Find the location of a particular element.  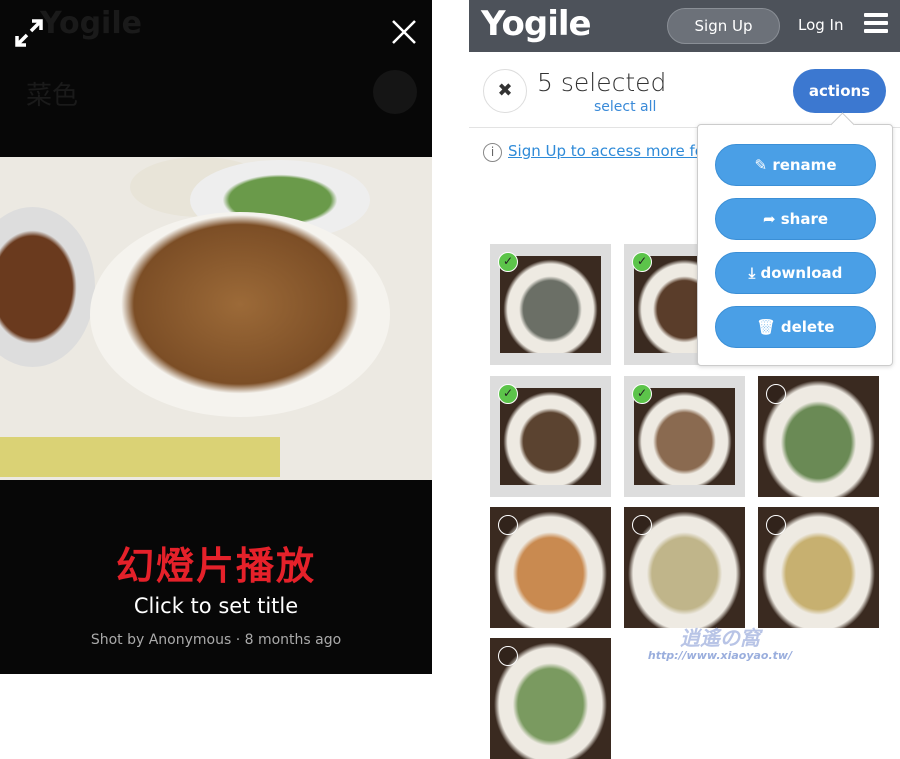

clear-selection-button: ✖ is located at coordinates (505, 91).